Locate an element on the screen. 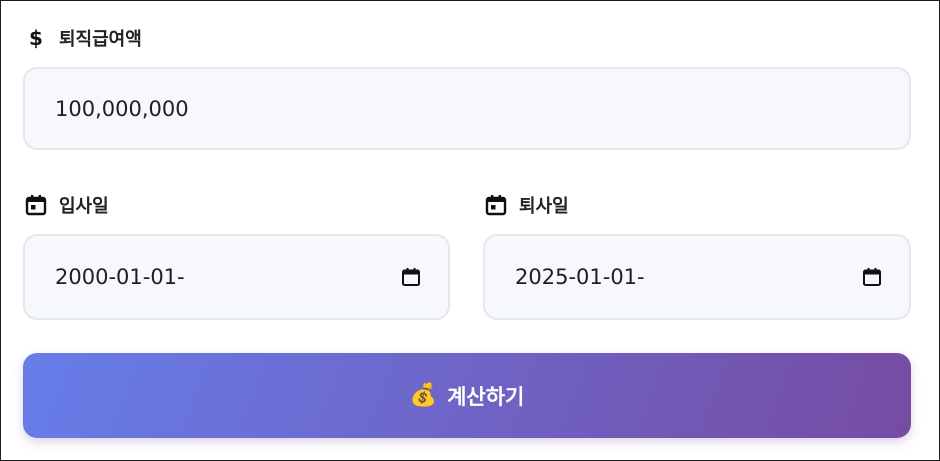 This screenshot has height=461, width=940. amount-label-text: 퇴직급여액 is located at coordinates (100, 39).